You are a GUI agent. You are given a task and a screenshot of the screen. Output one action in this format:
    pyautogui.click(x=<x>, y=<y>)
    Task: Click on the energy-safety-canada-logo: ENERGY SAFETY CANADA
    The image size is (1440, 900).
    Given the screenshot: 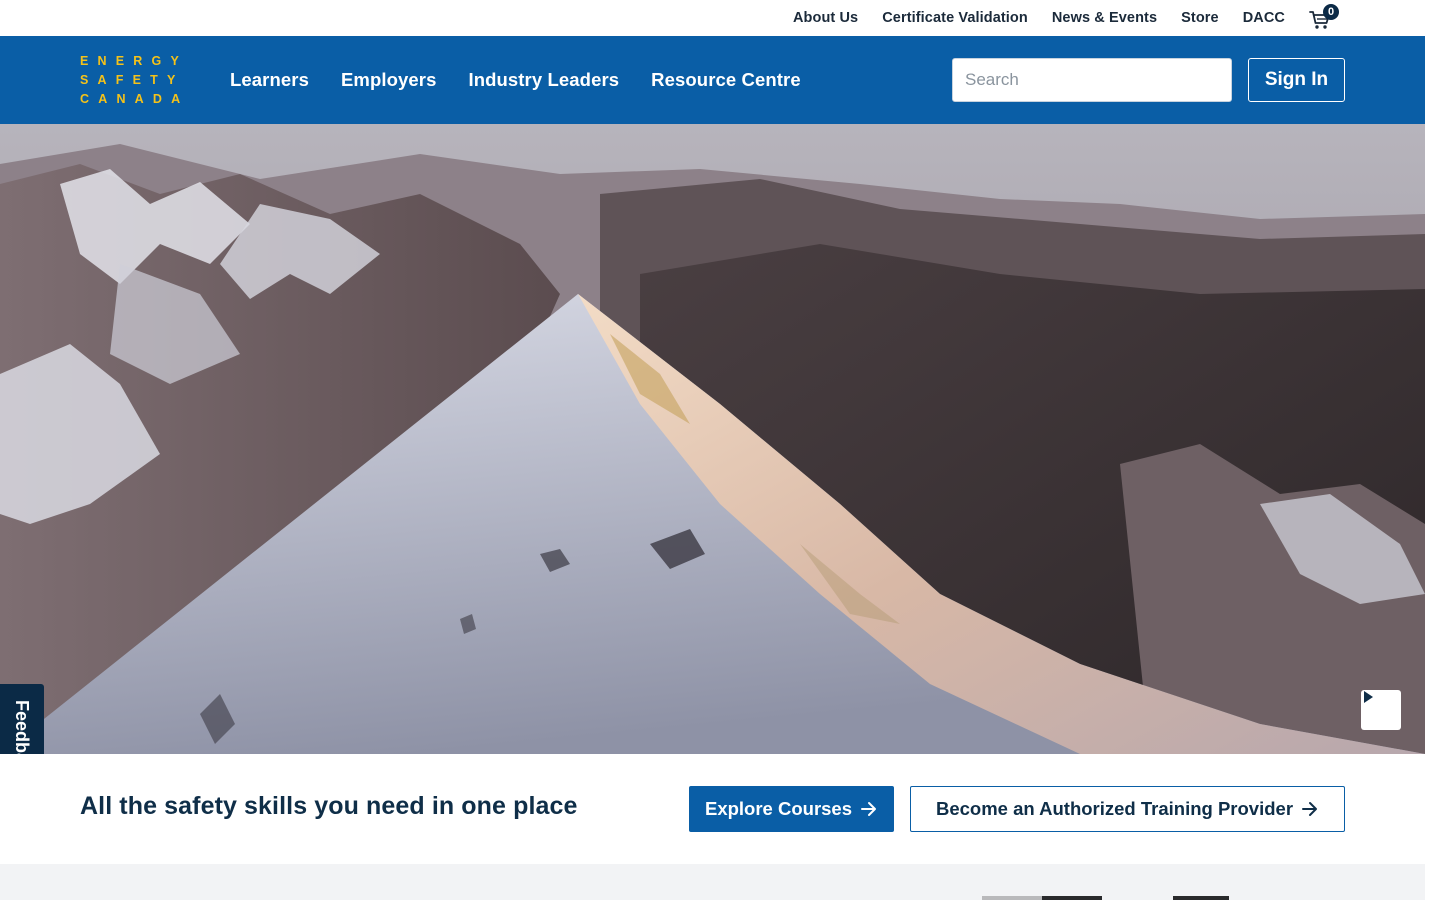 What is the action you would take?
    pyautogui.click(x=134, y=80)
    